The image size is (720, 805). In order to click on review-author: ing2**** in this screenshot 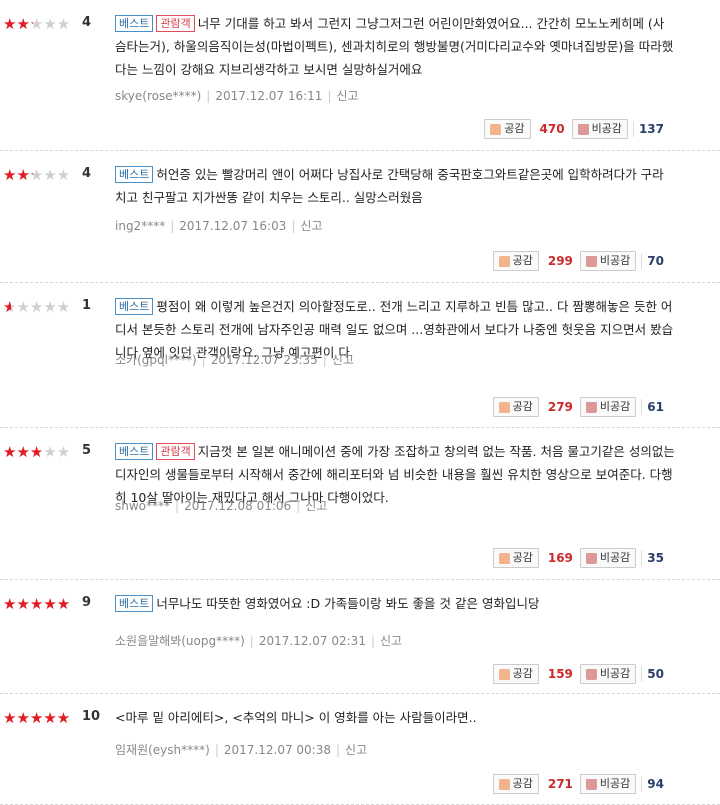, I will do `click(140, 226)`.